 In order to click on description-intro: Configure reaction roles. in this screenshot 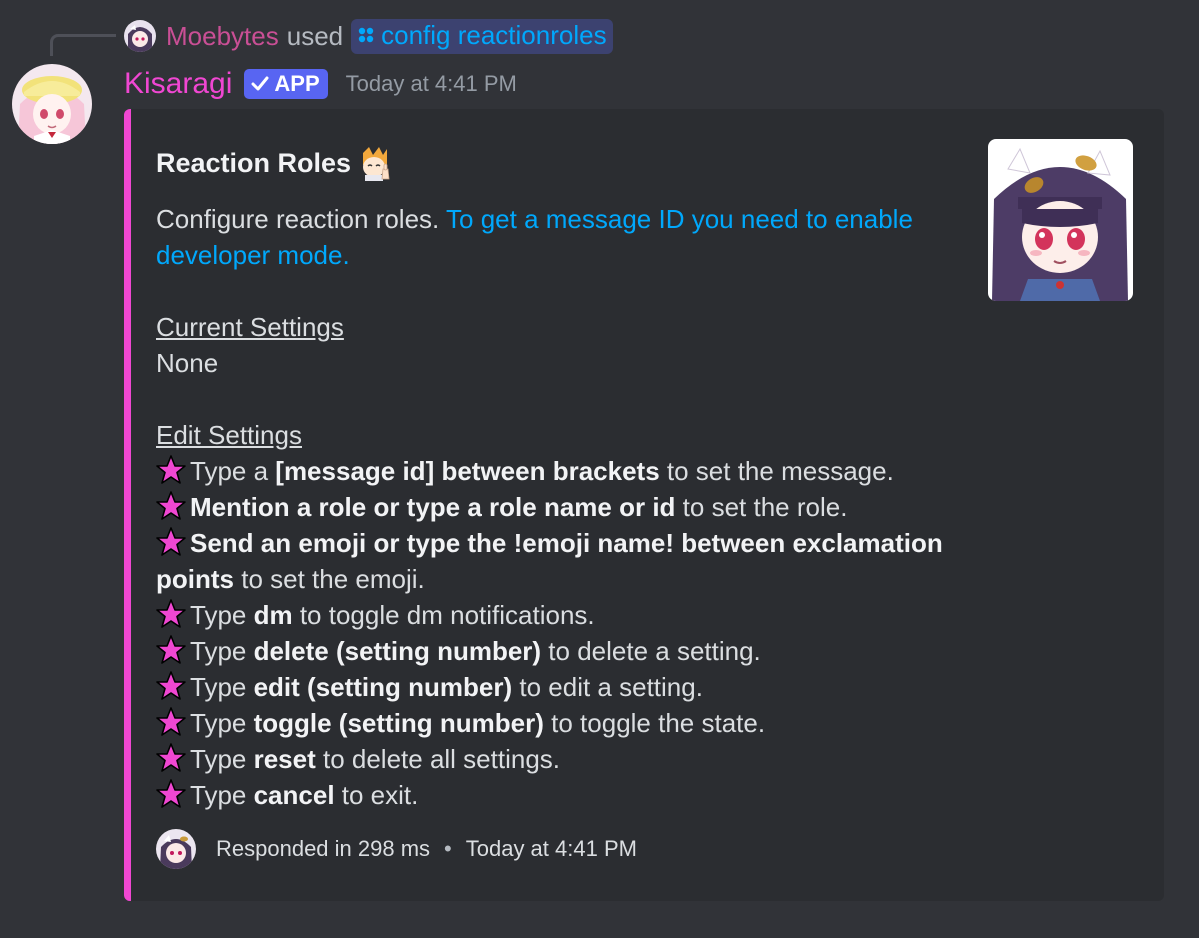, I will do `click(298, 219)`.